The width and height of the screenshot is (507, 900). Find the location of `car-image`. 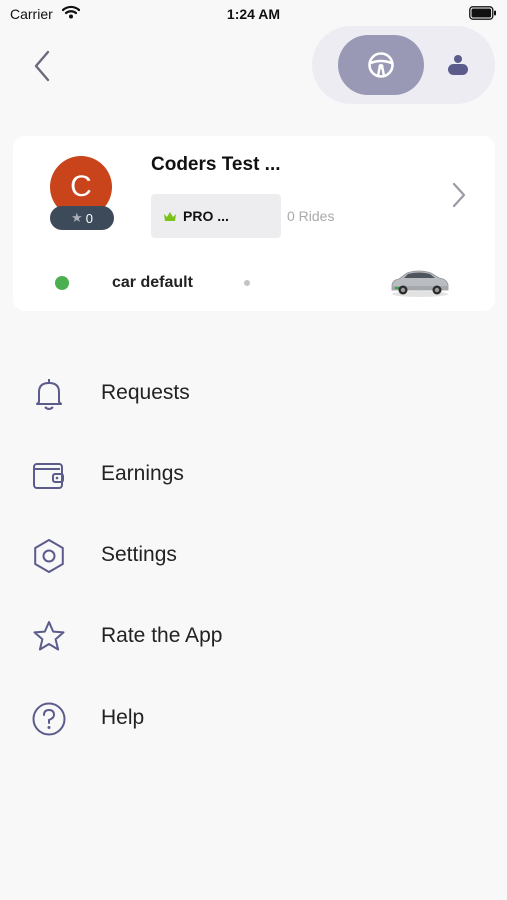

car-image is located at coordinates (420, 283).